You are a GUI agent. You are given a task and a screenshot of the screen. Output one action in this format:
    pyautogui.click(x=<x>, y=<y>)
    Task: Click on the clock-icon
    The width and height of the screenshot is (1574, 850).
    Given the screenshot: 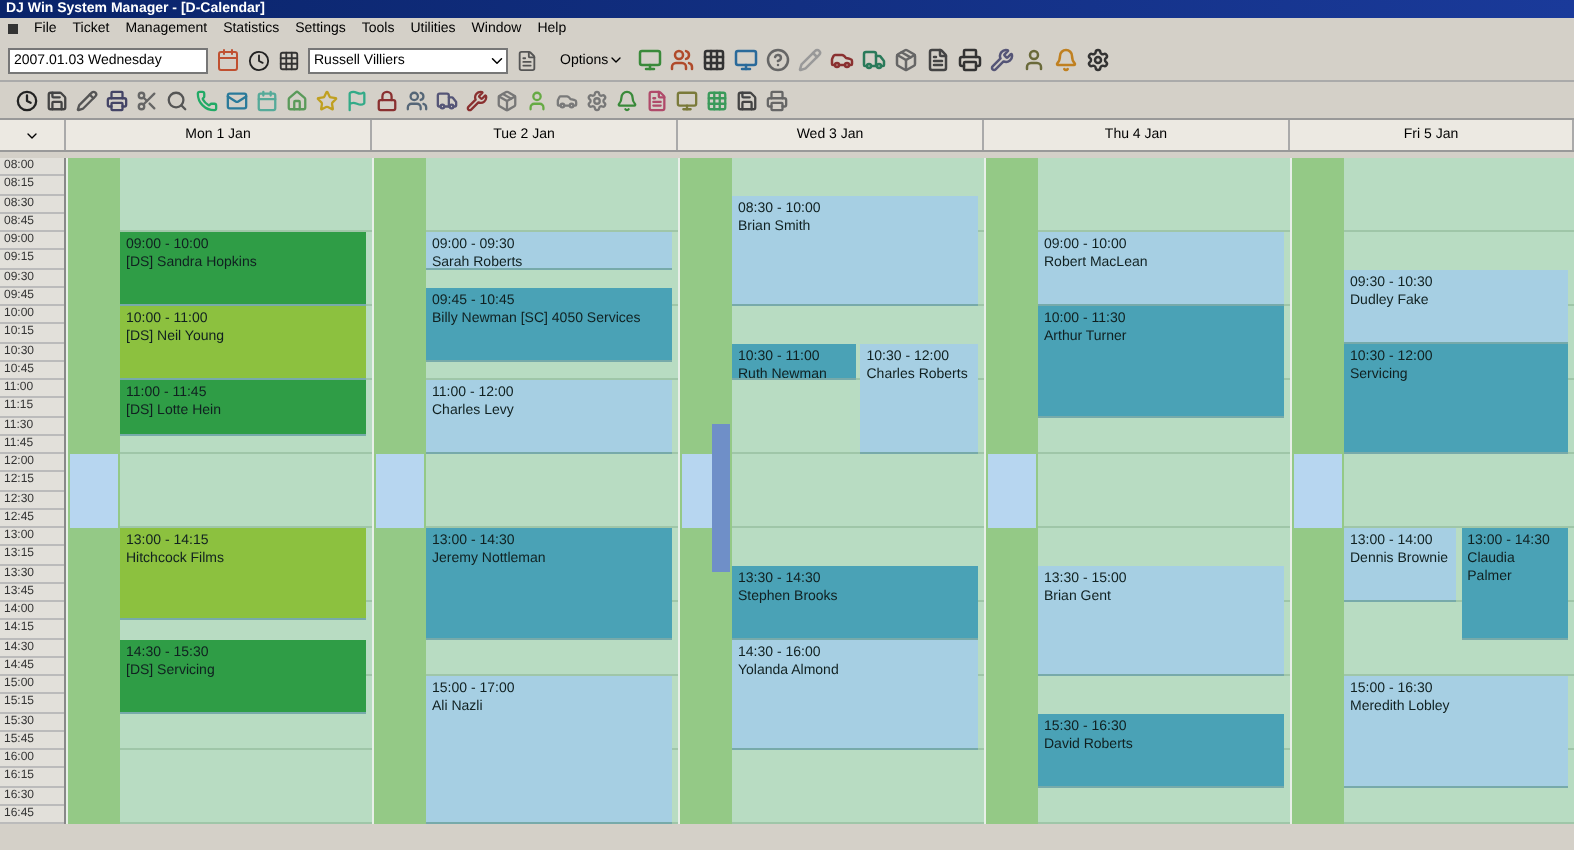 What is the action you would take?
    pyautogui.click(x=259, y=60)
    